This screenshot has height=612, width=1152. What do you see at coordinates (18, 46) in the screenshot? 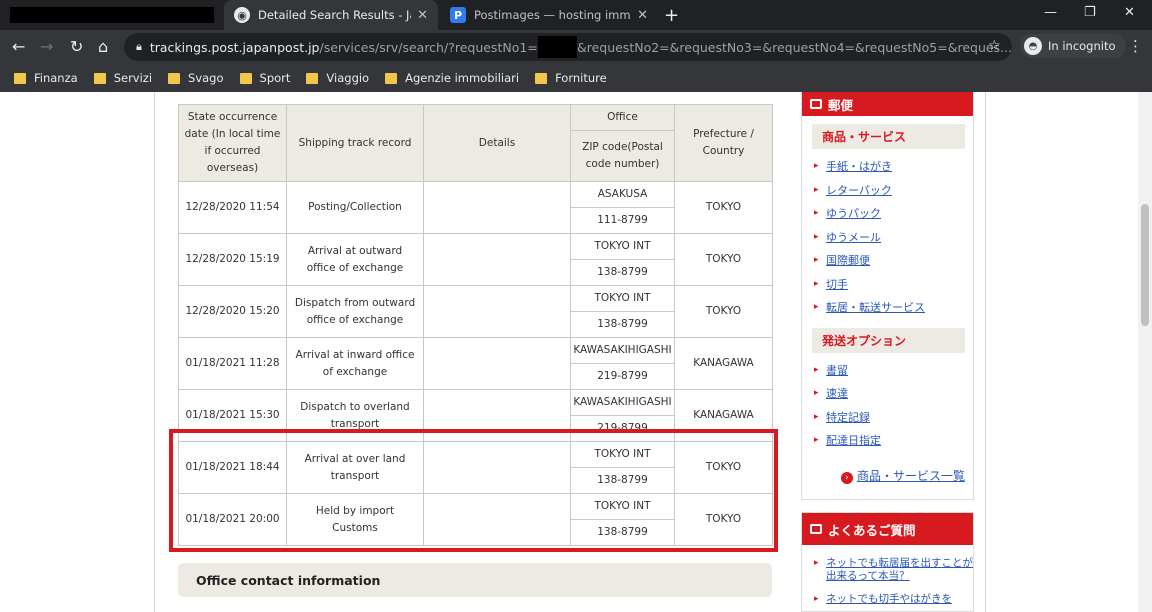
I see `back-icon: ←` at bounding box center [18, 46].